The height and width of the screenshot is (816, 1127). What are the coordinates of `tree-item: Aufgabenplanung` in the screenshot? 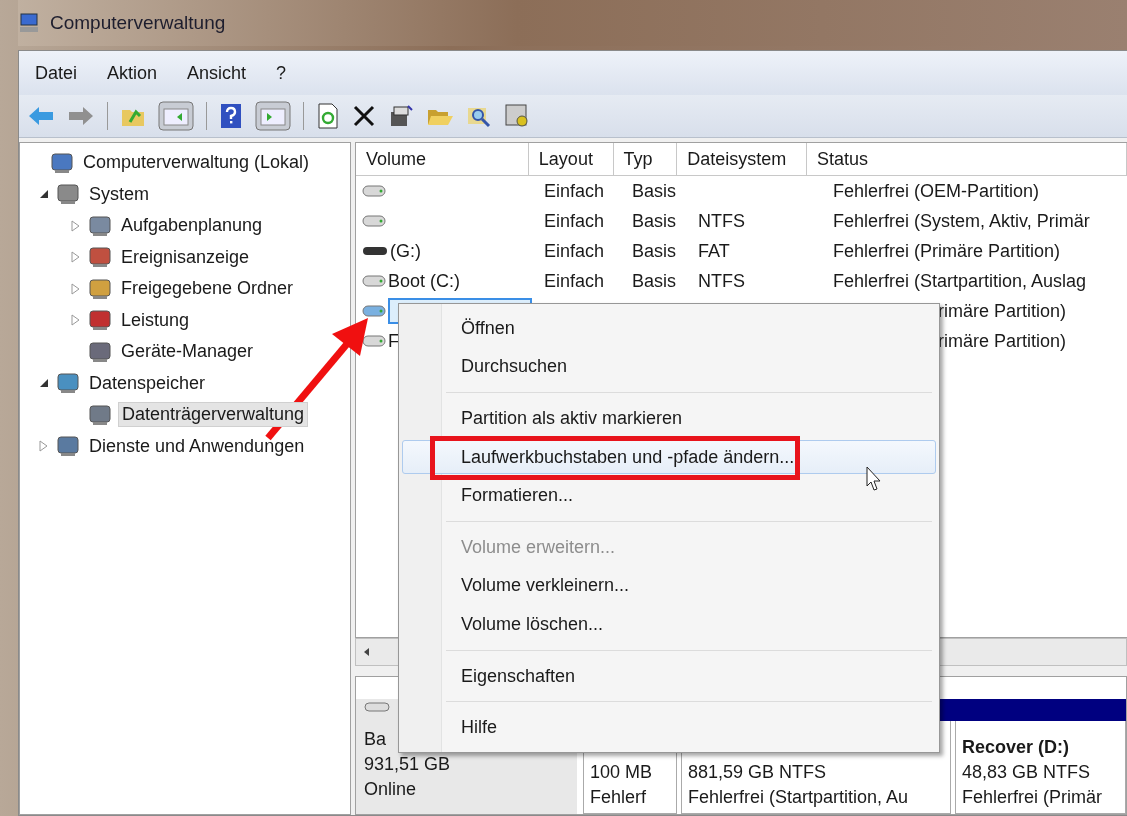 It's located at (192, 226).